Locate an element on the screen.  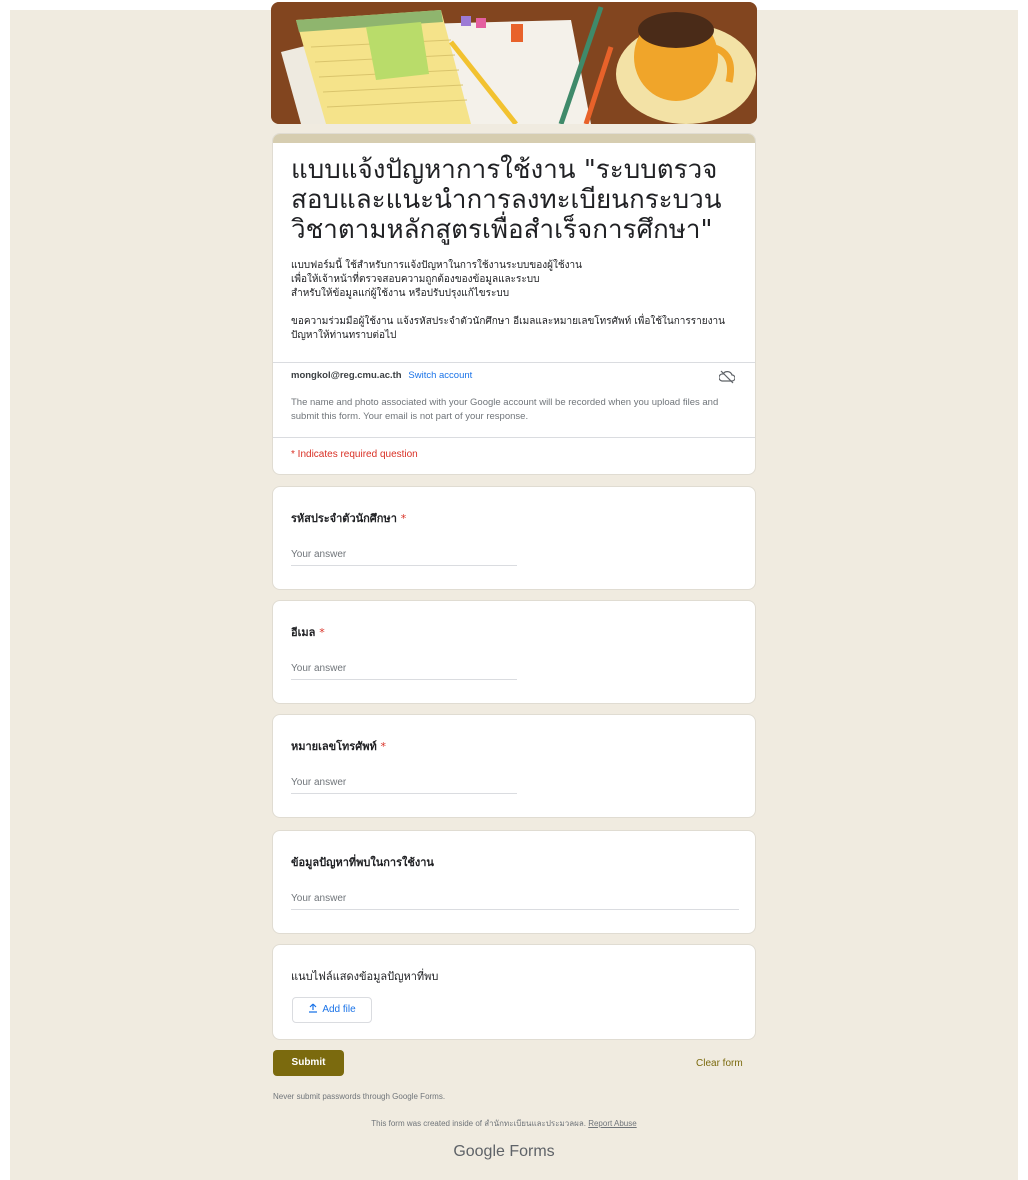
card-accent-bar is located at coordinates (514, 138).